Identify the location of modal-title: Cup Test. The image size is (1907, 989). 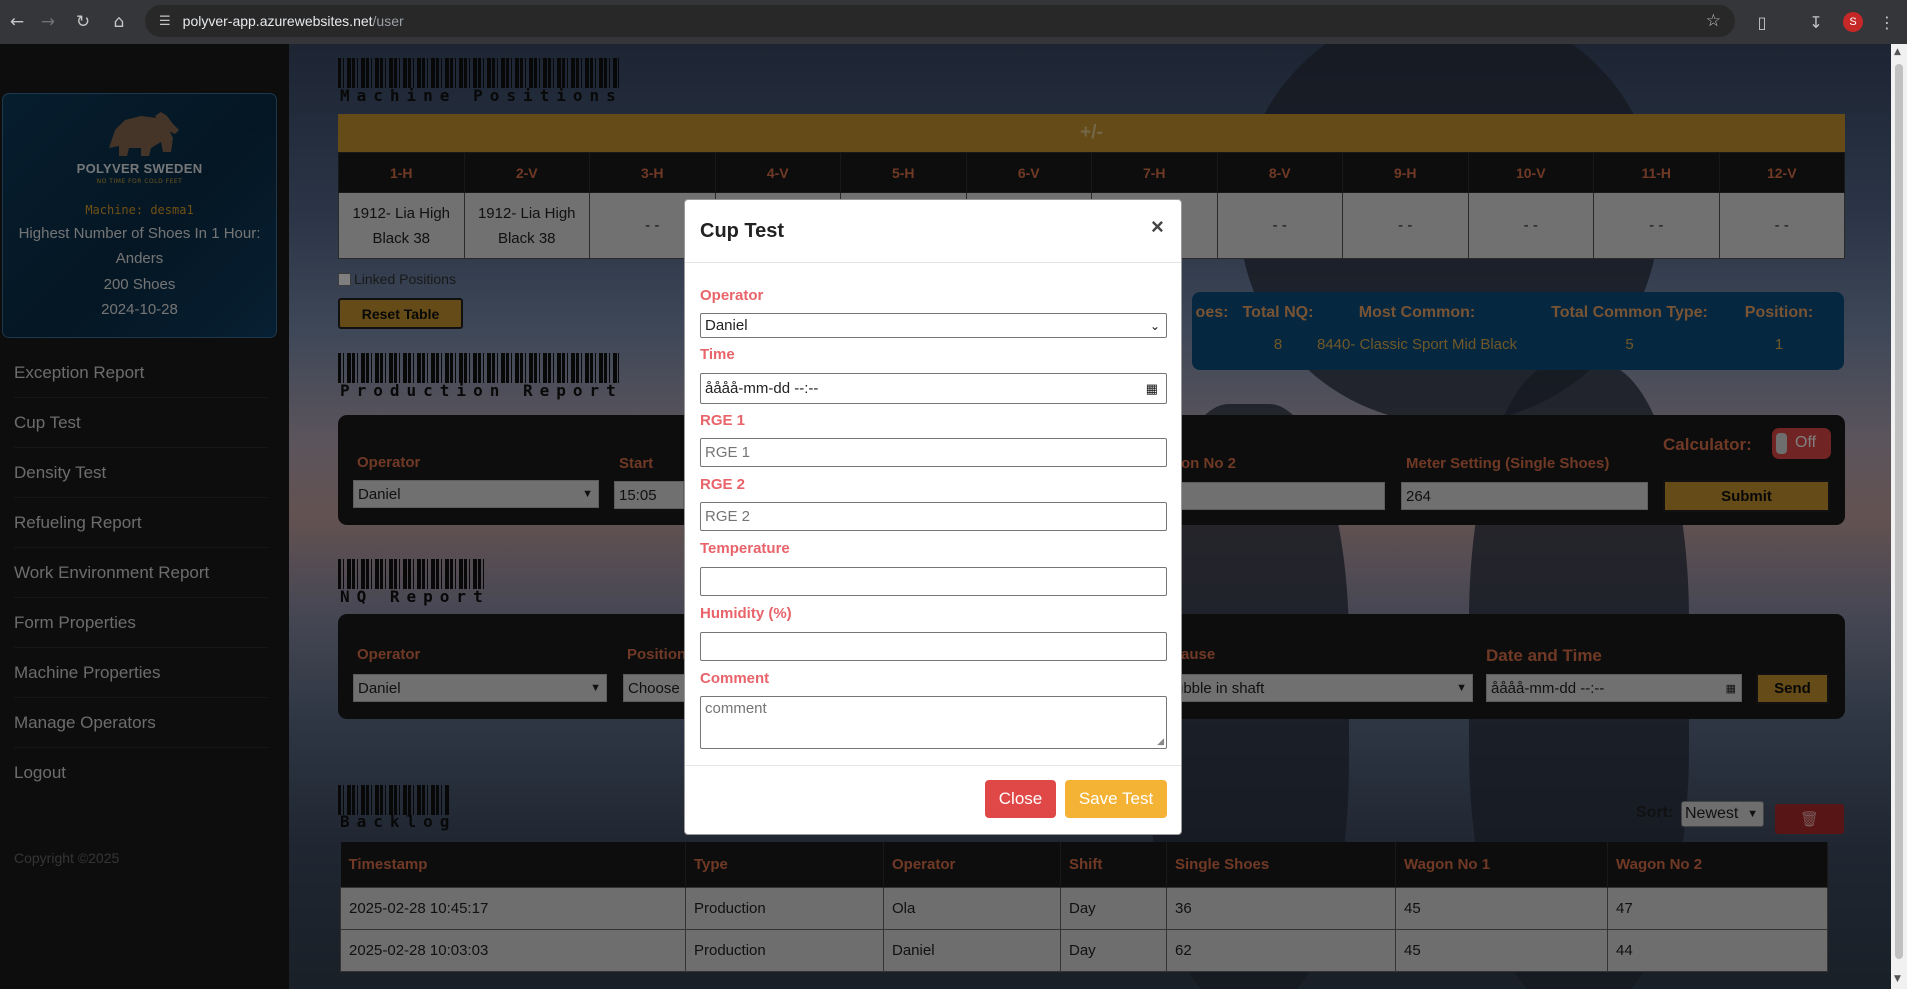
(742, 231).